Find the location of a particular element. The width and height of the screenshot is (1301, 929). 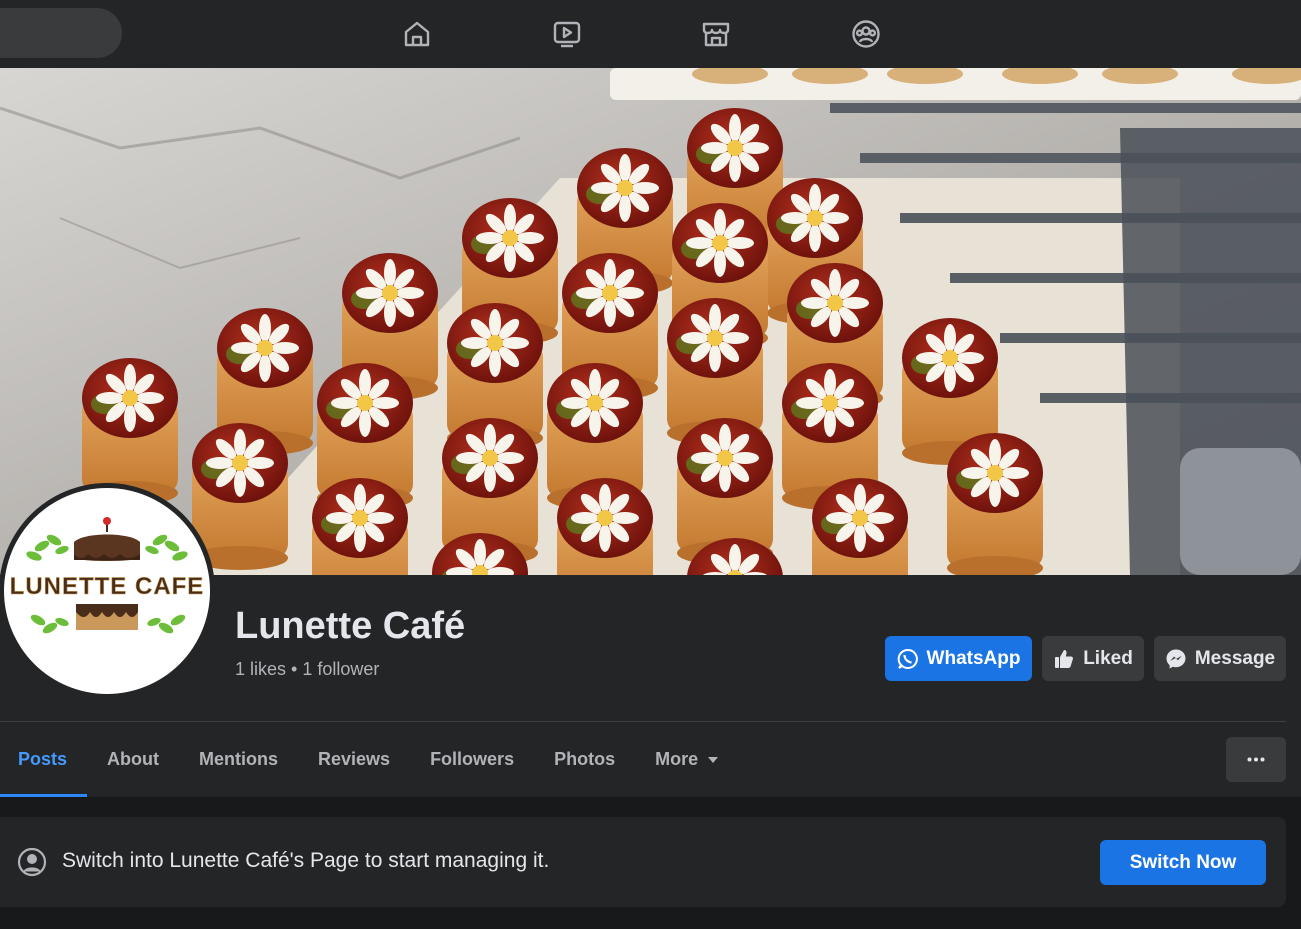

ellipsis-icon is located at coordinates (1256, 759).